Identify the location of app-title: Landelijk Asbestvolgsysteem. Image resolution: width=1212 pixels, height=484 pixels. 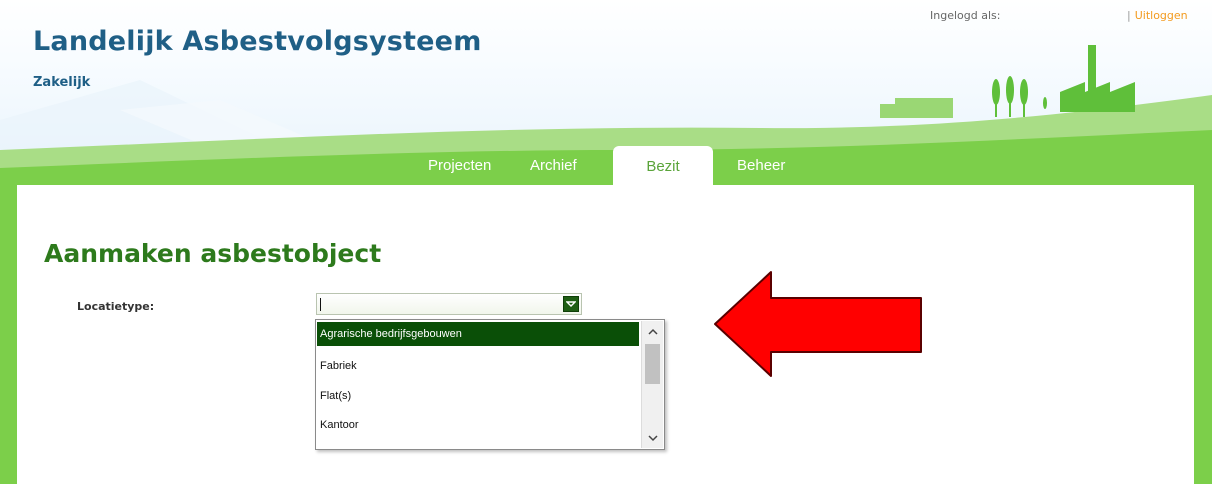
(257, 41).